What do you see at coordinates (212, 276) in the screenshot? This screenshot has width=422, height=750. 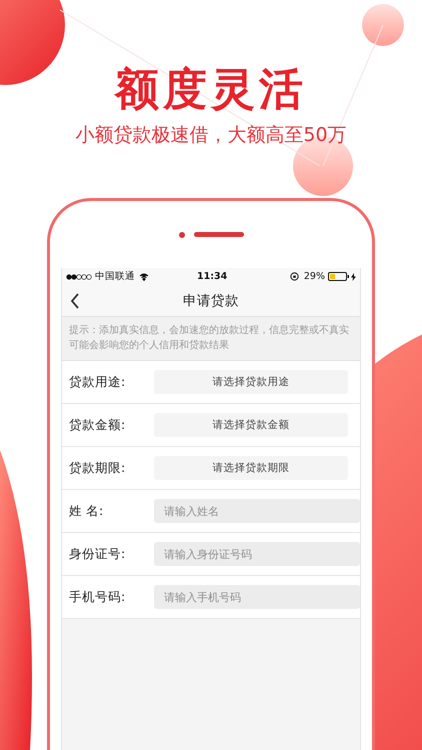 I see `status-time: 11:34` at bounding box center [212, 276].